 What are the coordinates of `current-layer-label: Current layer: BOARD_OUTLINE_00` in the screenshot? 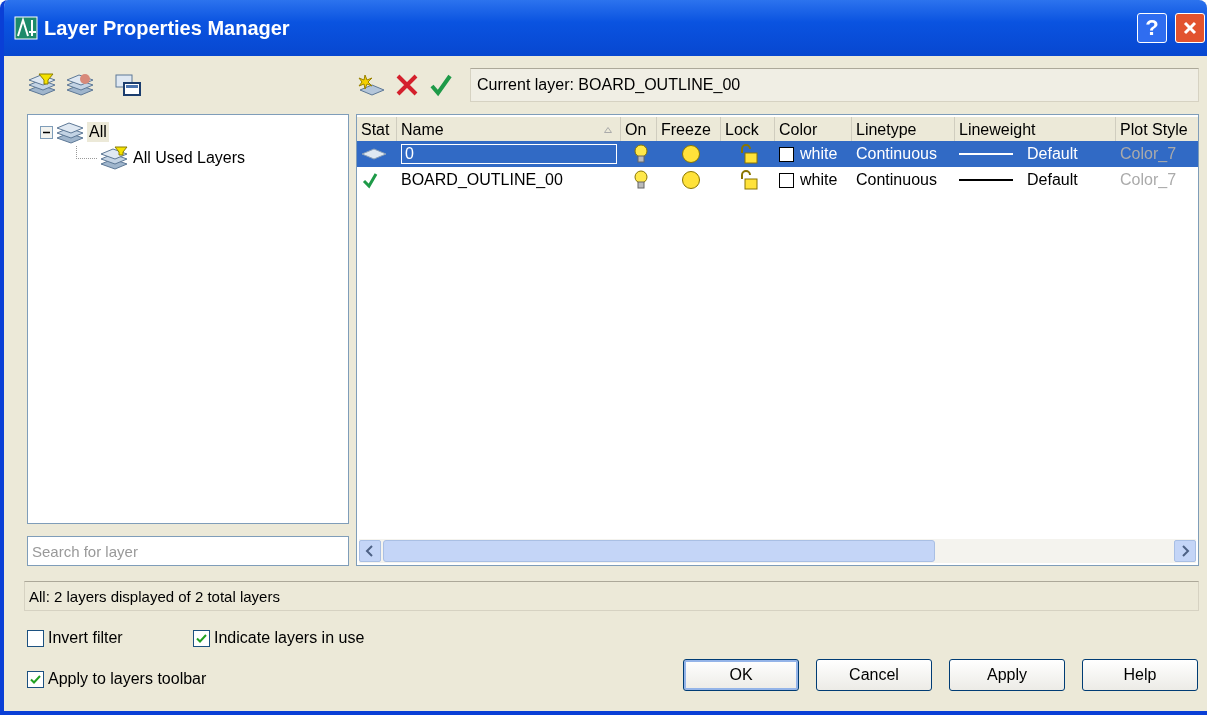 It's located at (834, 85).